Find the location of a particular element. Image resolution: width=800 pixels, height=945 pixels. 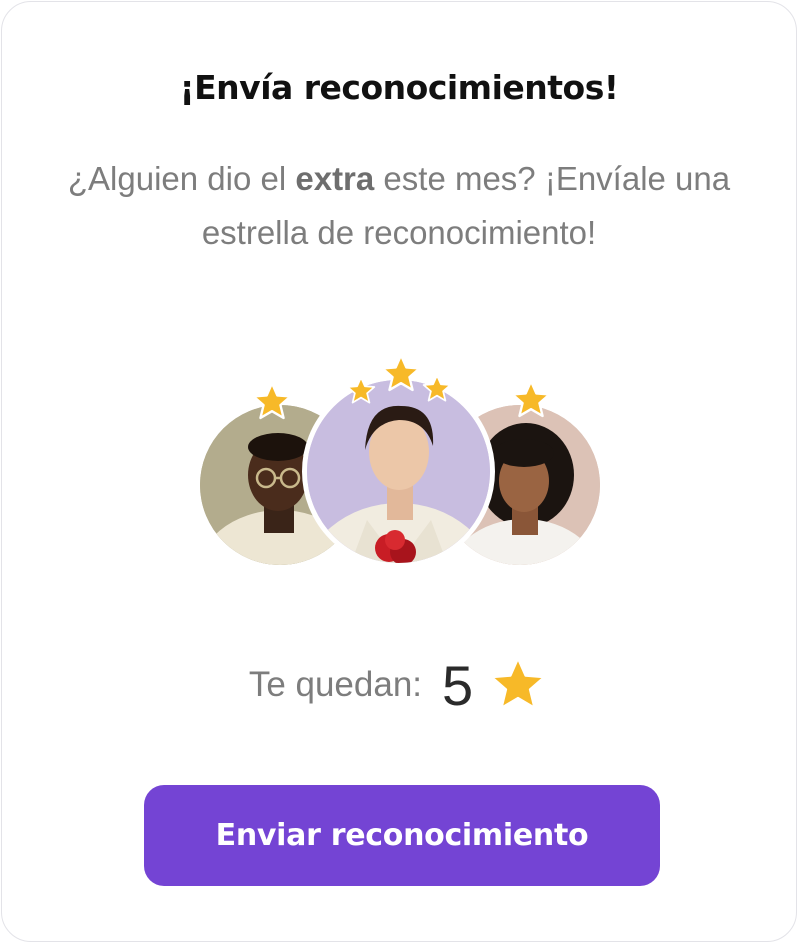

card-title: ¡Envía reconocimientos! is located at coordinates (399, 87).